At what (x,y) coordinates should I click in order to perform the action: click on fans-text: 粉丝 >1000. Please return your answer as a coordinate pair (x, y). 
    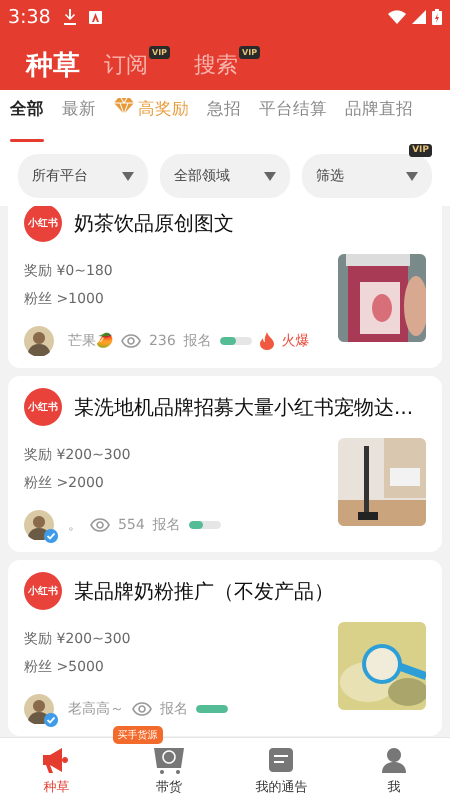
    Looking at the image, I should click on (64, 299).